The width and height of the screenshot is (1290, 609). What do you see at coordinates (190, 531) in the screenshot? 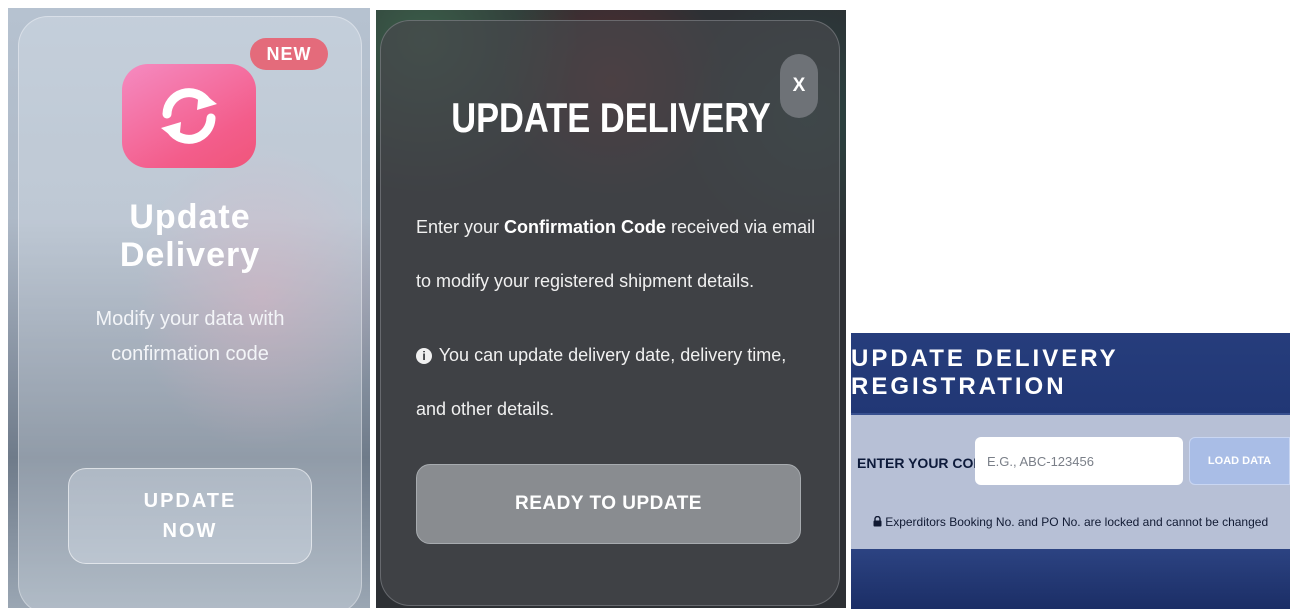
I see `update-now-line2: NOW` at bounding box center [190, 531].